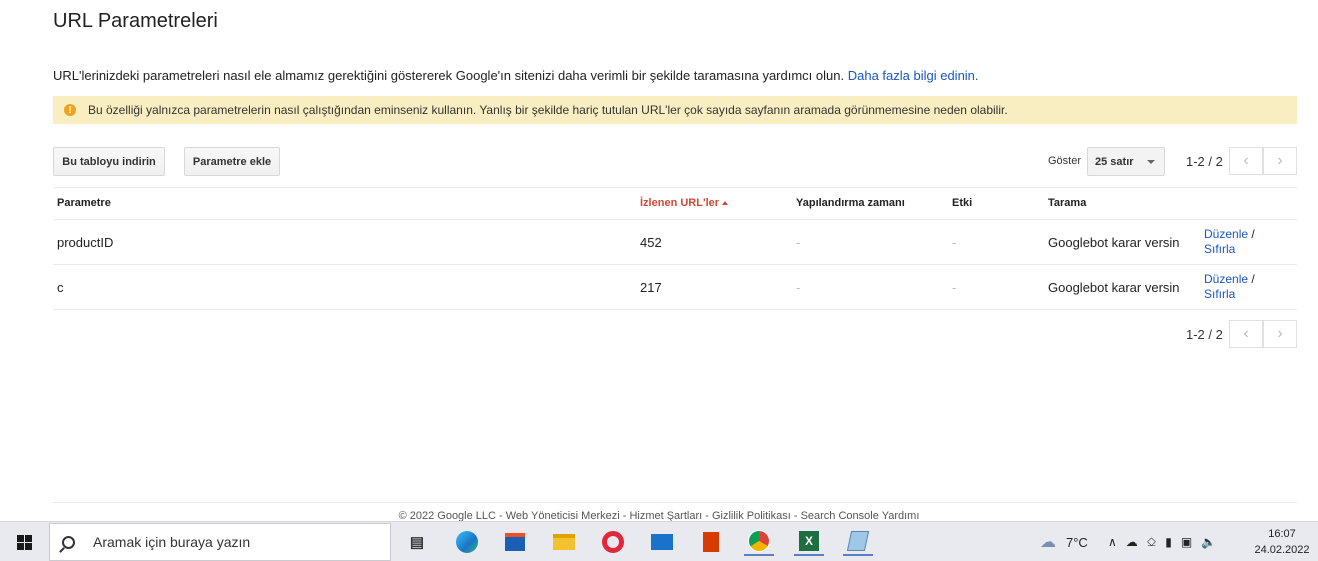 The image size is (1318, 561). Describe the element at coordinates (675, 309) in the screenshot. I see `table-bottom-divider` at that location.